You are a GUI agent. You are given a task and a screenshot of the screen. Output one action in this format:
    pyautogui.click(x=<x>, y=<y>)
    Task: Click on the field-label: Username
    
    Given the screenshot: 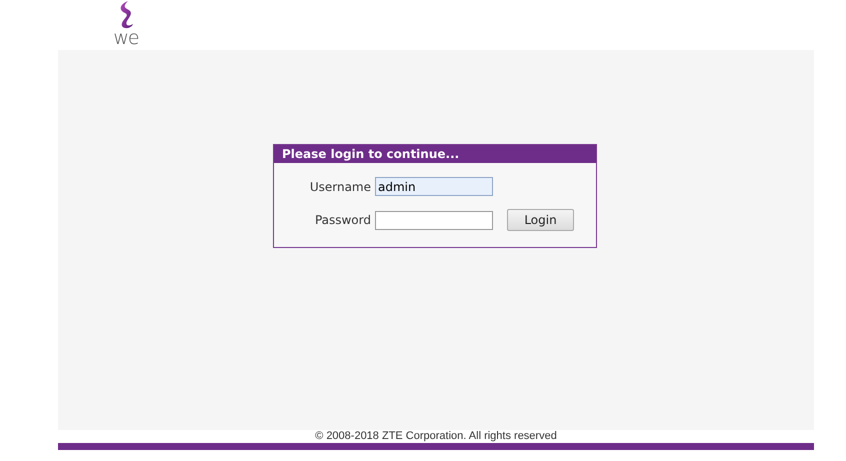 What is the action you would take?
    pyautogui.click(x=339, y=187)
    